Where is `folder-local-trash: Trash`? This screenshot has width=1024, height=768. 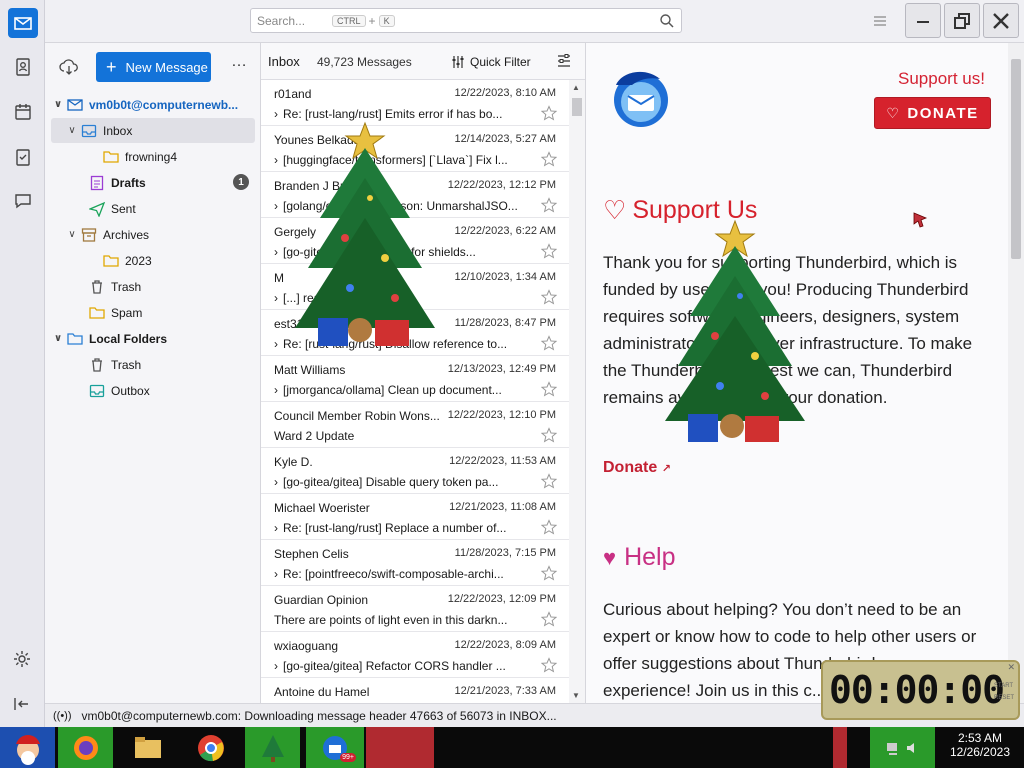
folder-local-trash: Trash is located at coordinates (153, 364).